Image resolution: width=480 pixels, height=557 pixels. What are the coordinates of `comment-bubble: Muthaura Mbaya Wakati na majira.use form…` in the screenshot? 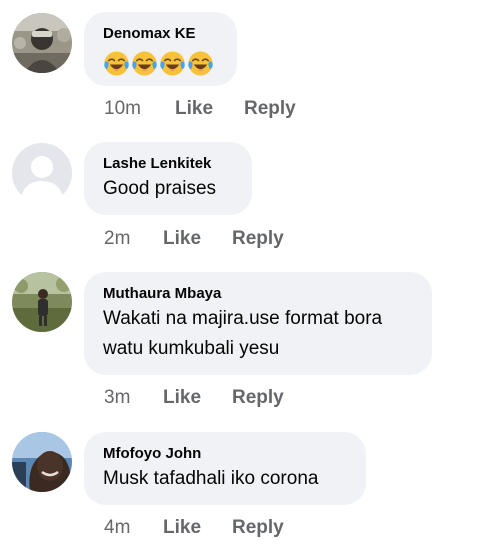 It's located at (258, 323).